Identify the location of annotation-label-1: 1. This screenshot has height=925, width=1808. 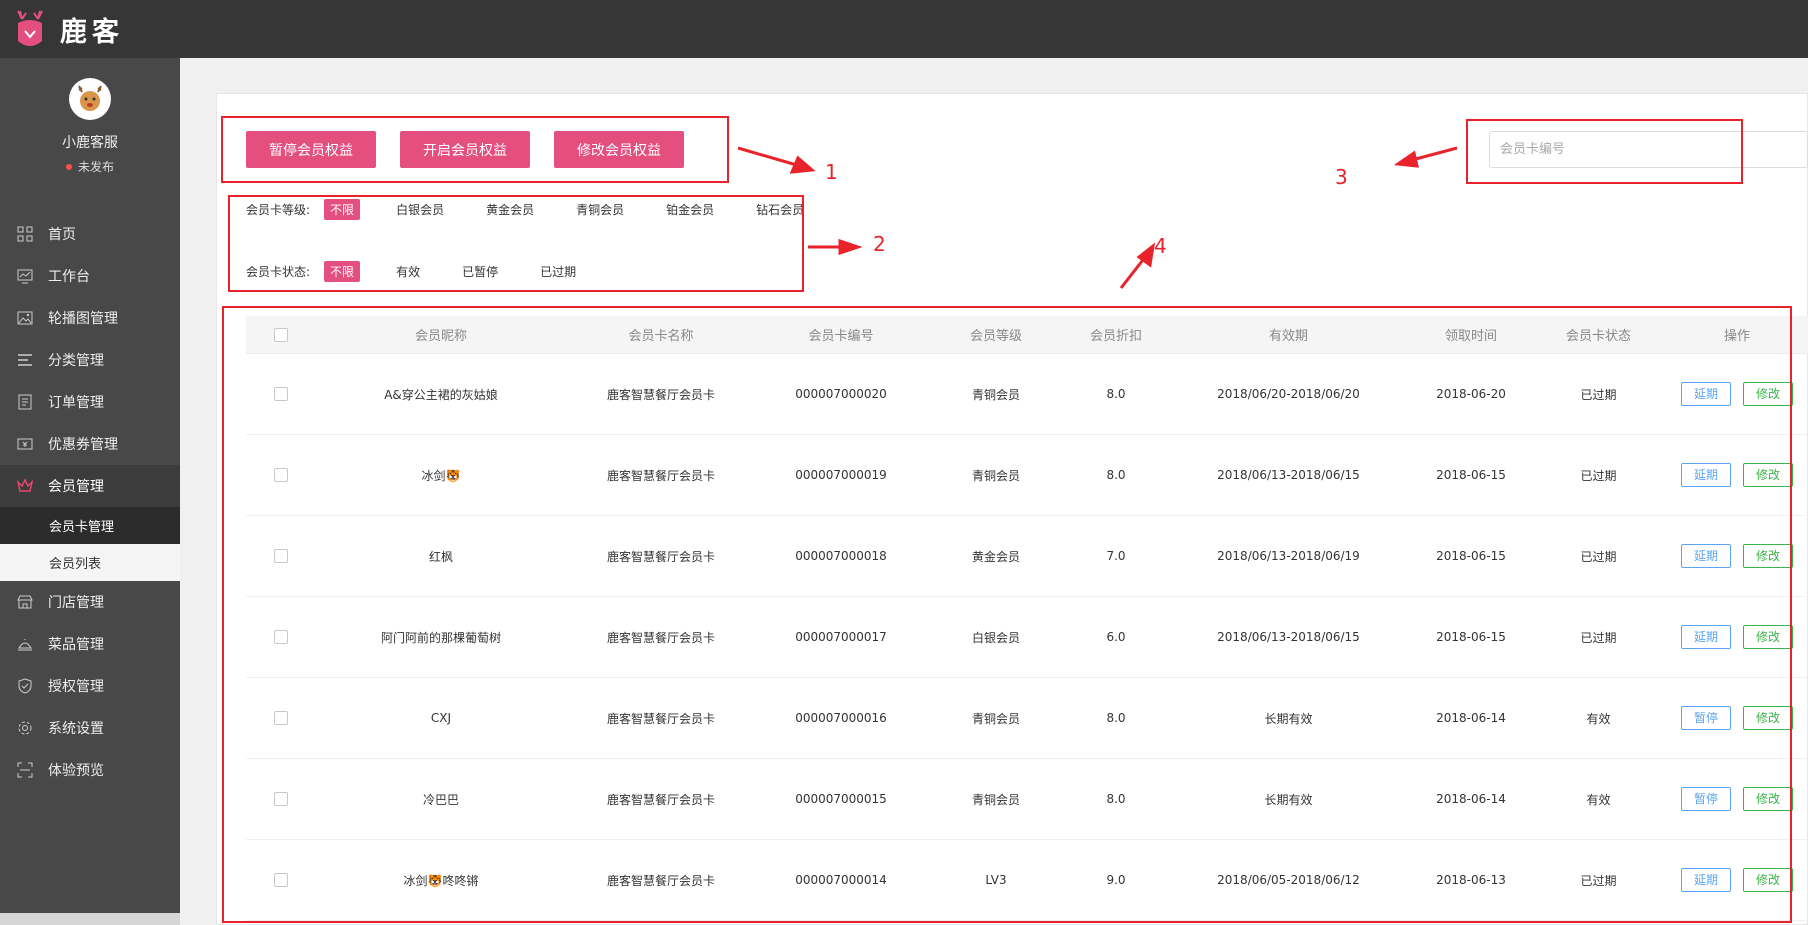
(831, 172).